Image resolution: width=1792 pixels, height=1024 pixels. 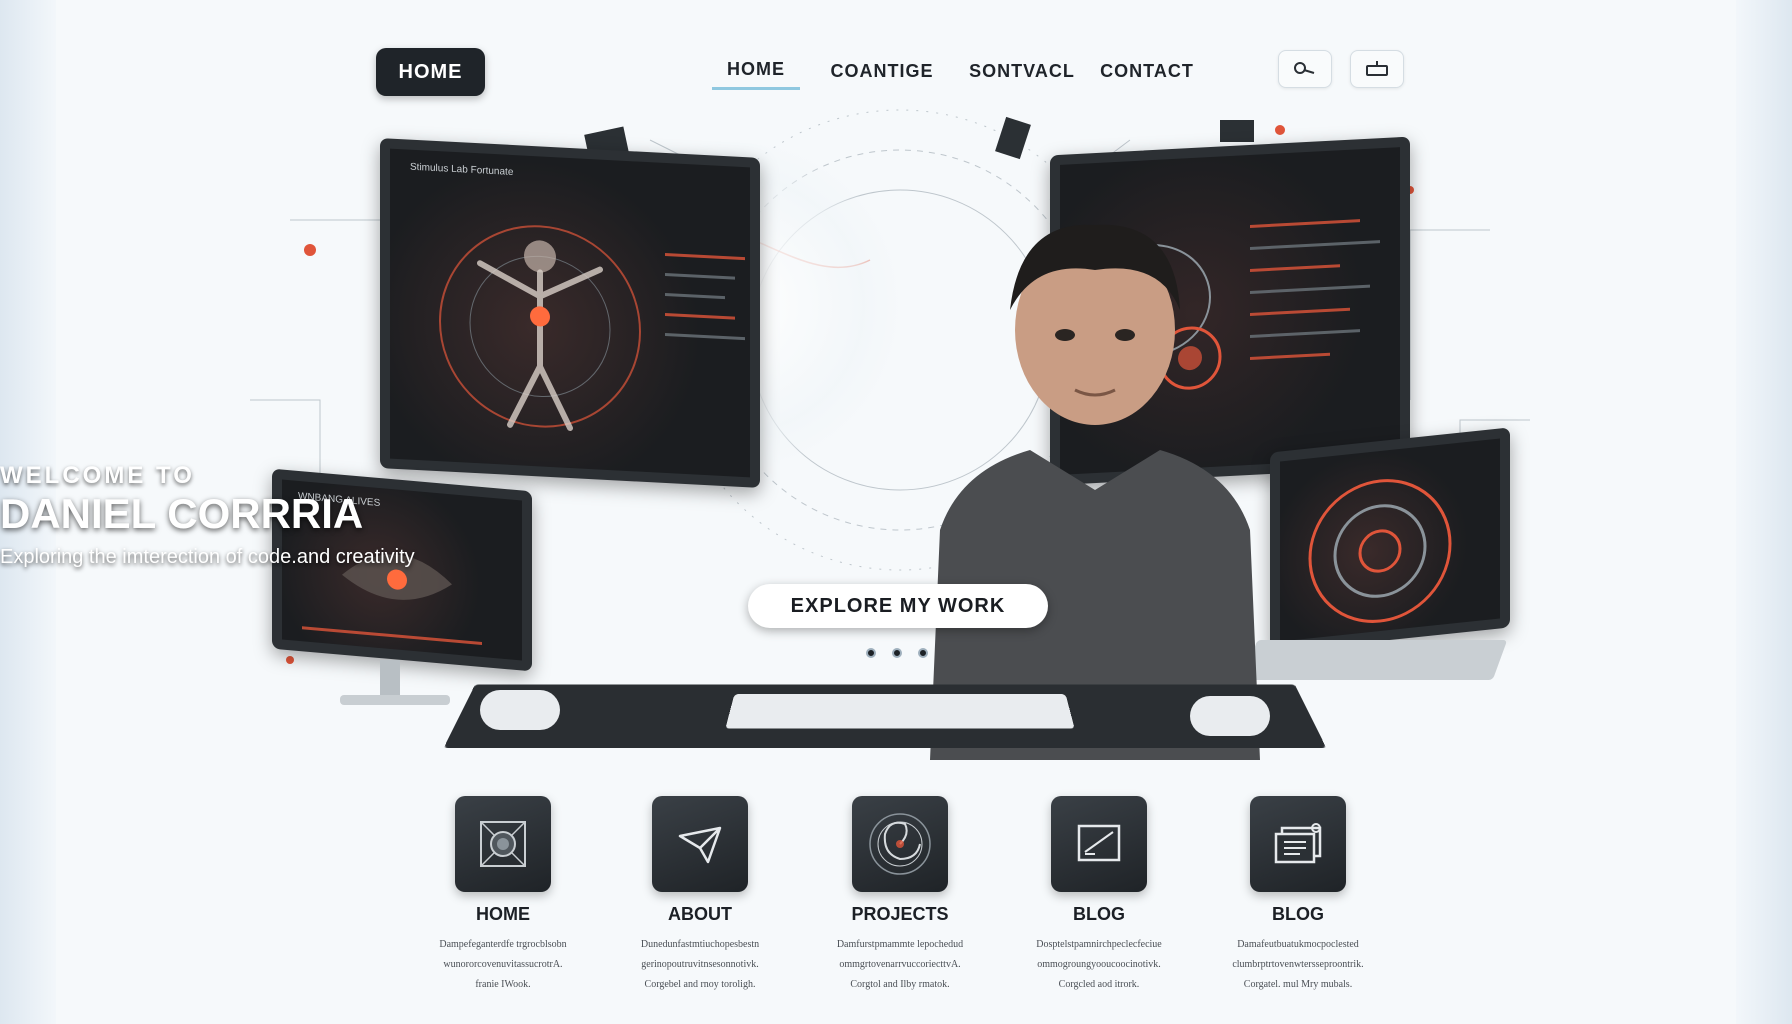 I want to click on document-icon, so click(x=1298, y=843).